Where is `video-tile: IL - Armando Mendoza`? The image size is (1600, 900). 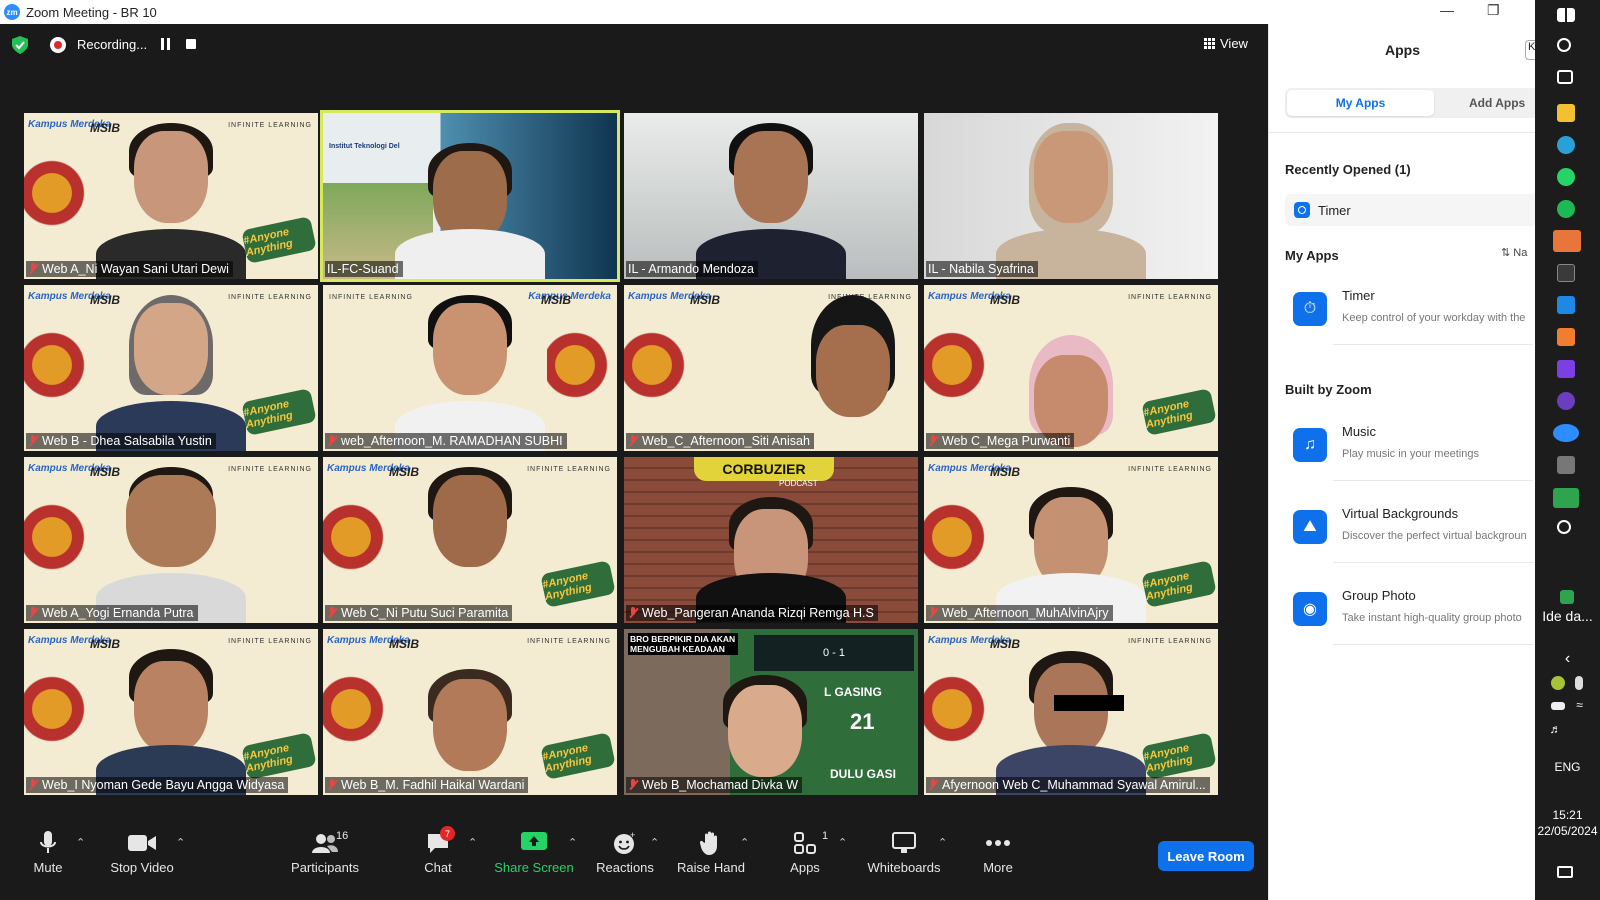
video-tile: IL - Armando Mendoza is located at coordinates (771, 196).